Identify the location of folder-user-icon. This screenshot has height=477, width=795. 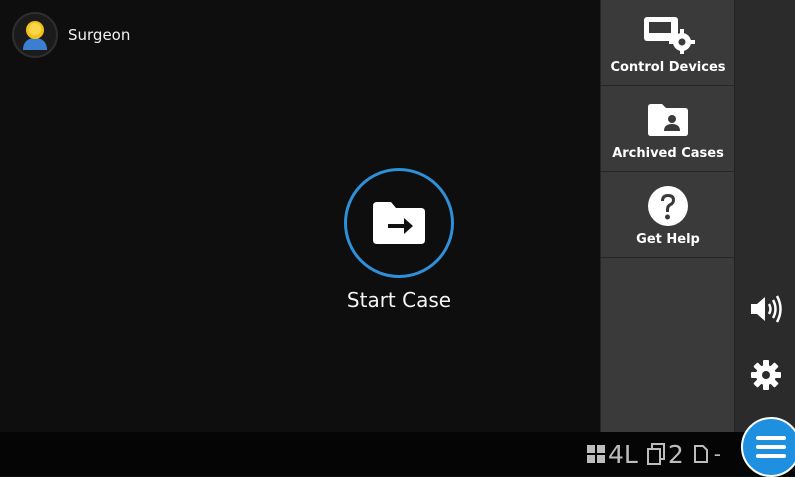
(668, 120).